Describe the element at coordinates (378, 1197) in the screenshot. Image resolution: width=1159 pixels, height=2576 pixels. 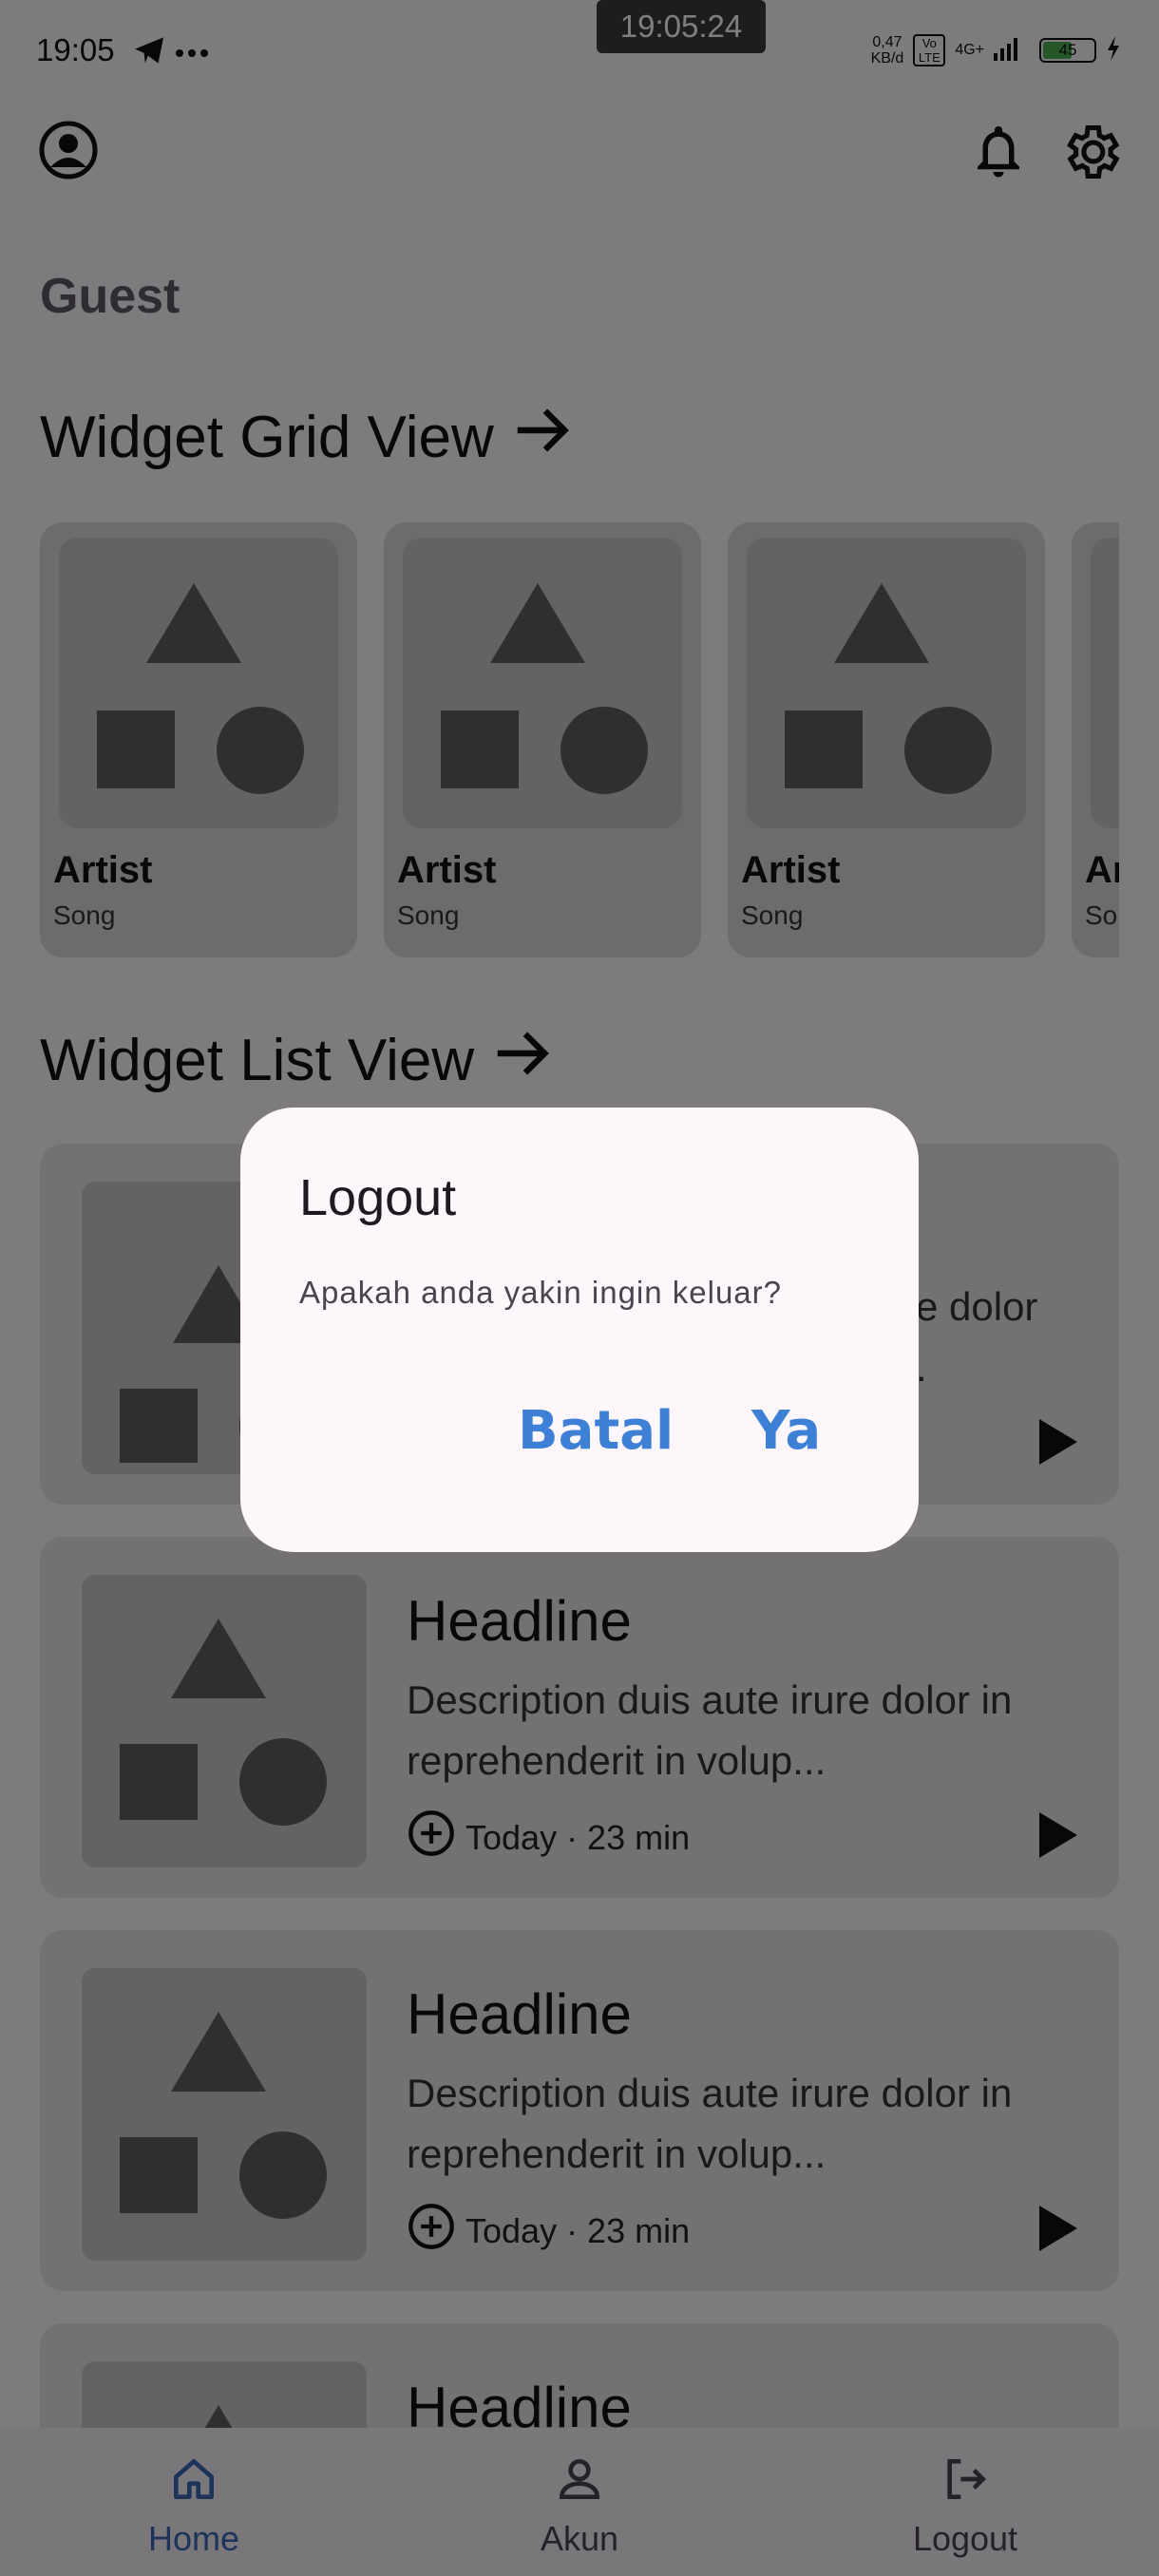
I see `dialog-title: Logout` at that location.